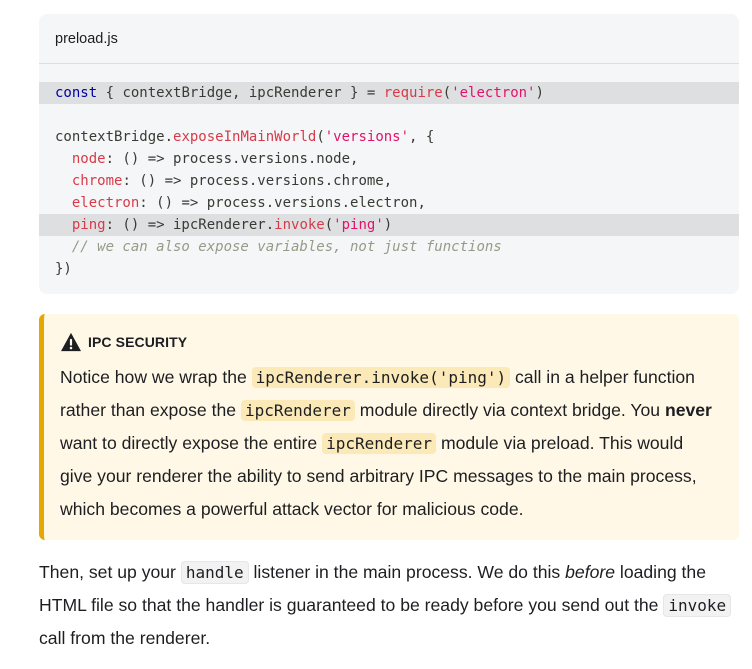 The height and width of the screenshot is (669, 752). I want to click on admonition-title: IPC SECURITY, so click(138, 342).